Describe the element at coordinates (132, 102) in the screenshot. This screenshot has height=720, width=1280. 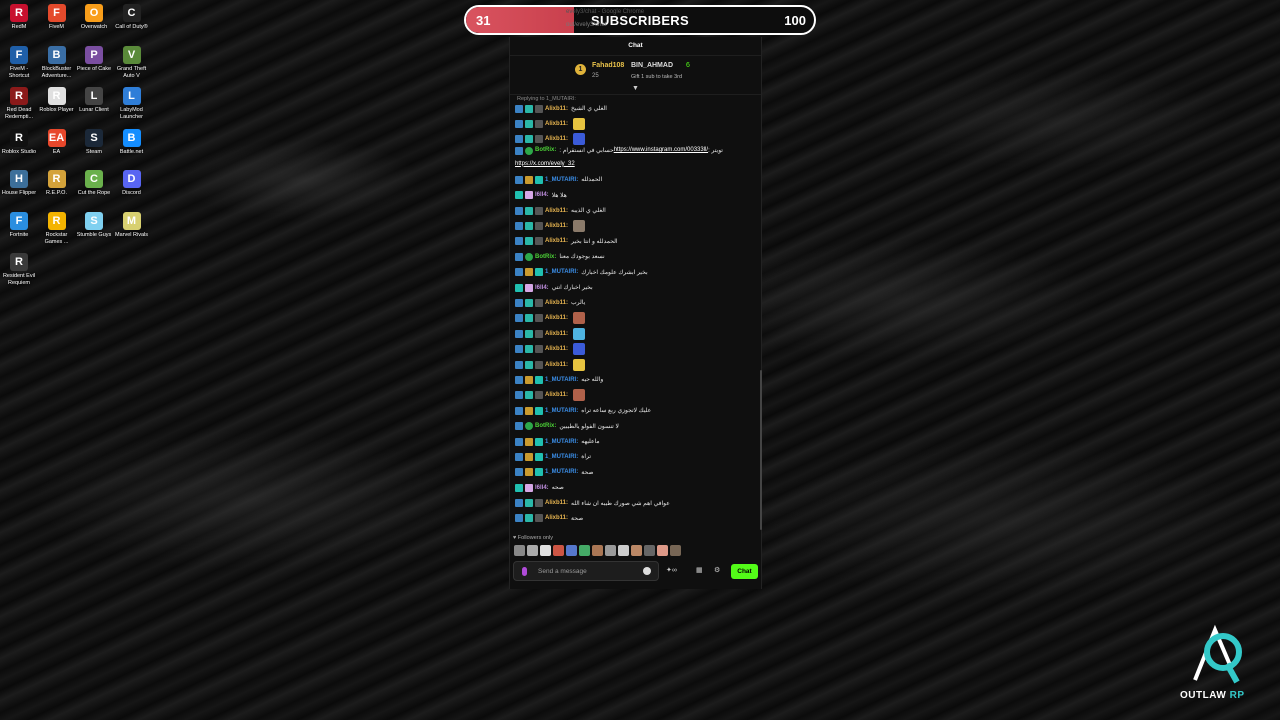
I see `desktop-icon: L LabyMod Launcher` at that location.